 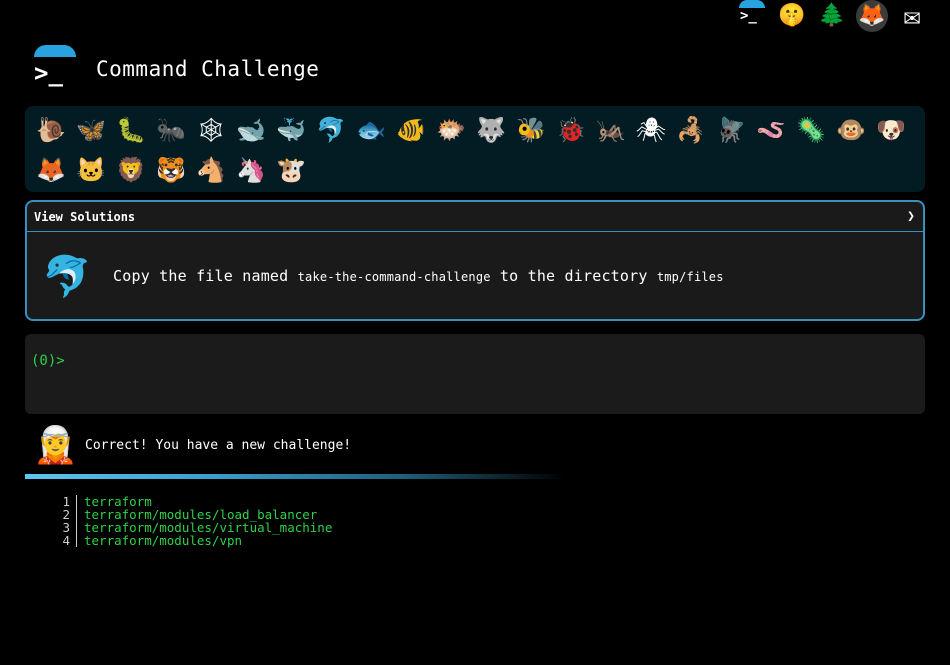 I want to click on lion-icon: 🦁, so click(x=131, y=170).